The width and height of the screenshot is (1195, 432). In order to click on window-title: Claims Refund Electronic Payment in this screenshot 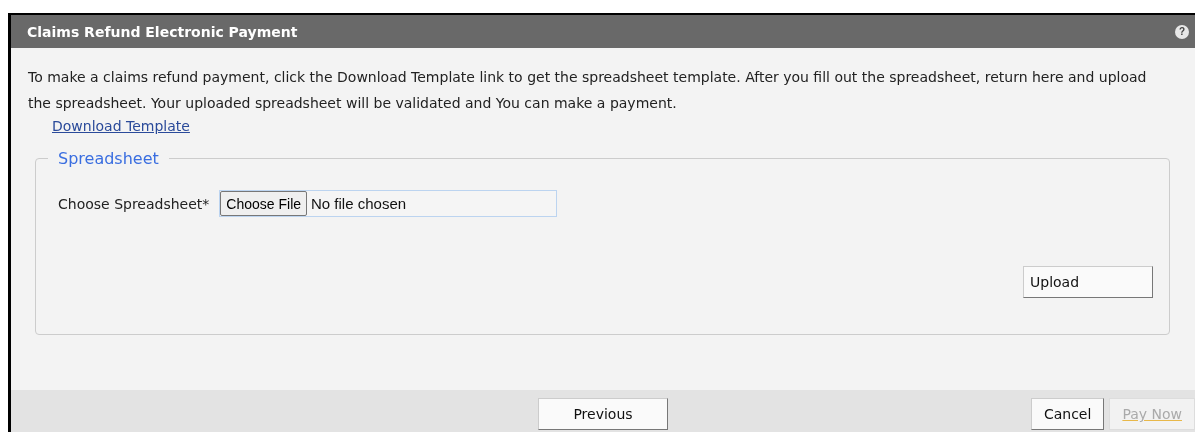, I will do `click(162, 31)`.